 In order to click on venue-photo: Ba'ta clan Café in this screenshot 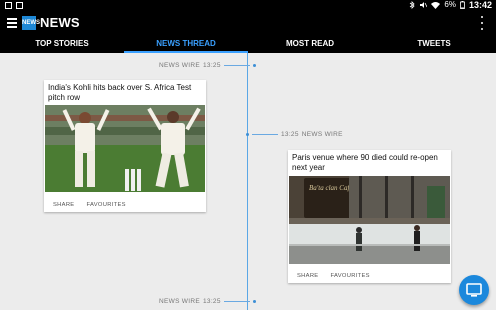, I will do `click(369, 220)`.